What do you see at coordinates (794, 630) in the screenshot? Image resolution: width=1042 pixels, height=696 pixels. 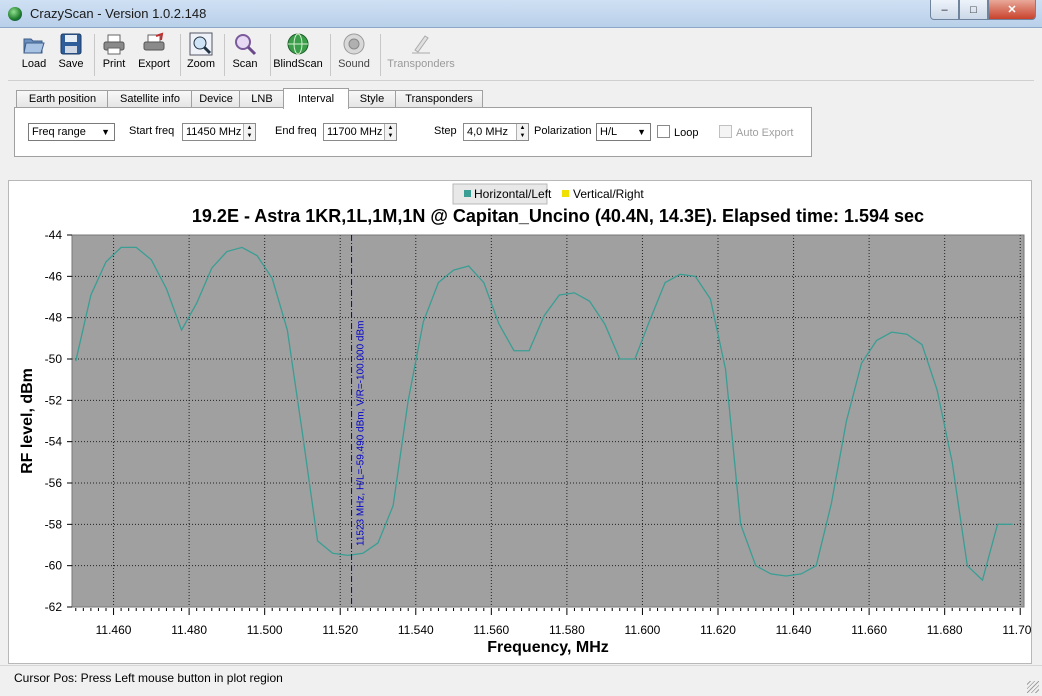 I see `x-tick-label: 11.640` at bounding box center [794, 630].